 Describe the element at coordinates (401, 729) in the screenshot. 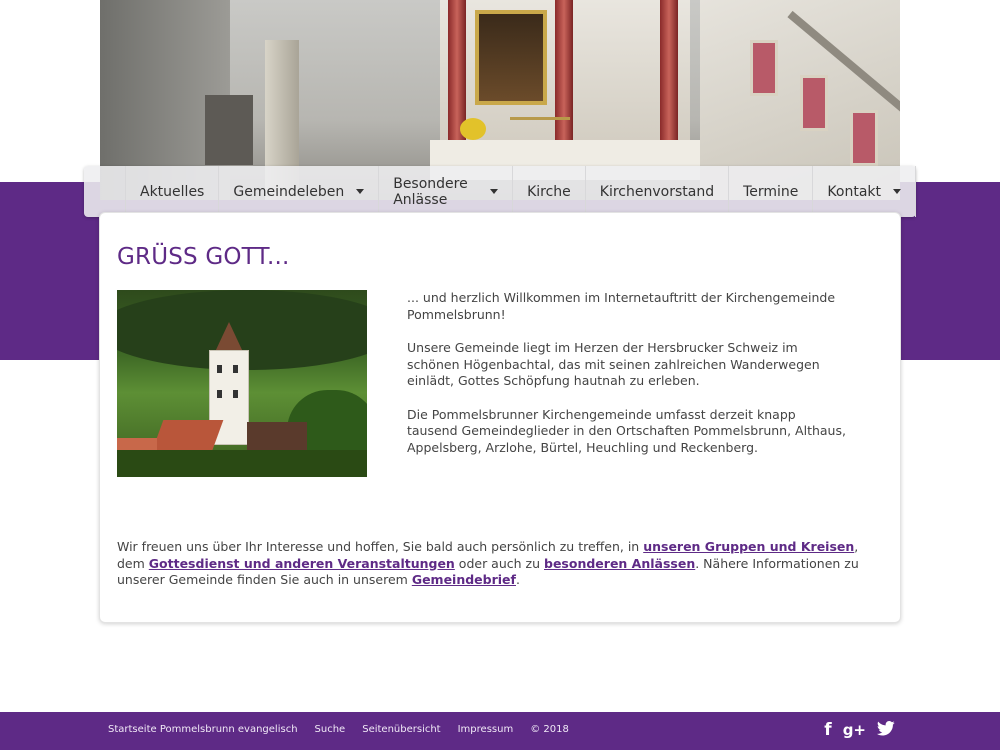

I see `footer-link-seitenuebersicht: Seitenübersicht` at that location.